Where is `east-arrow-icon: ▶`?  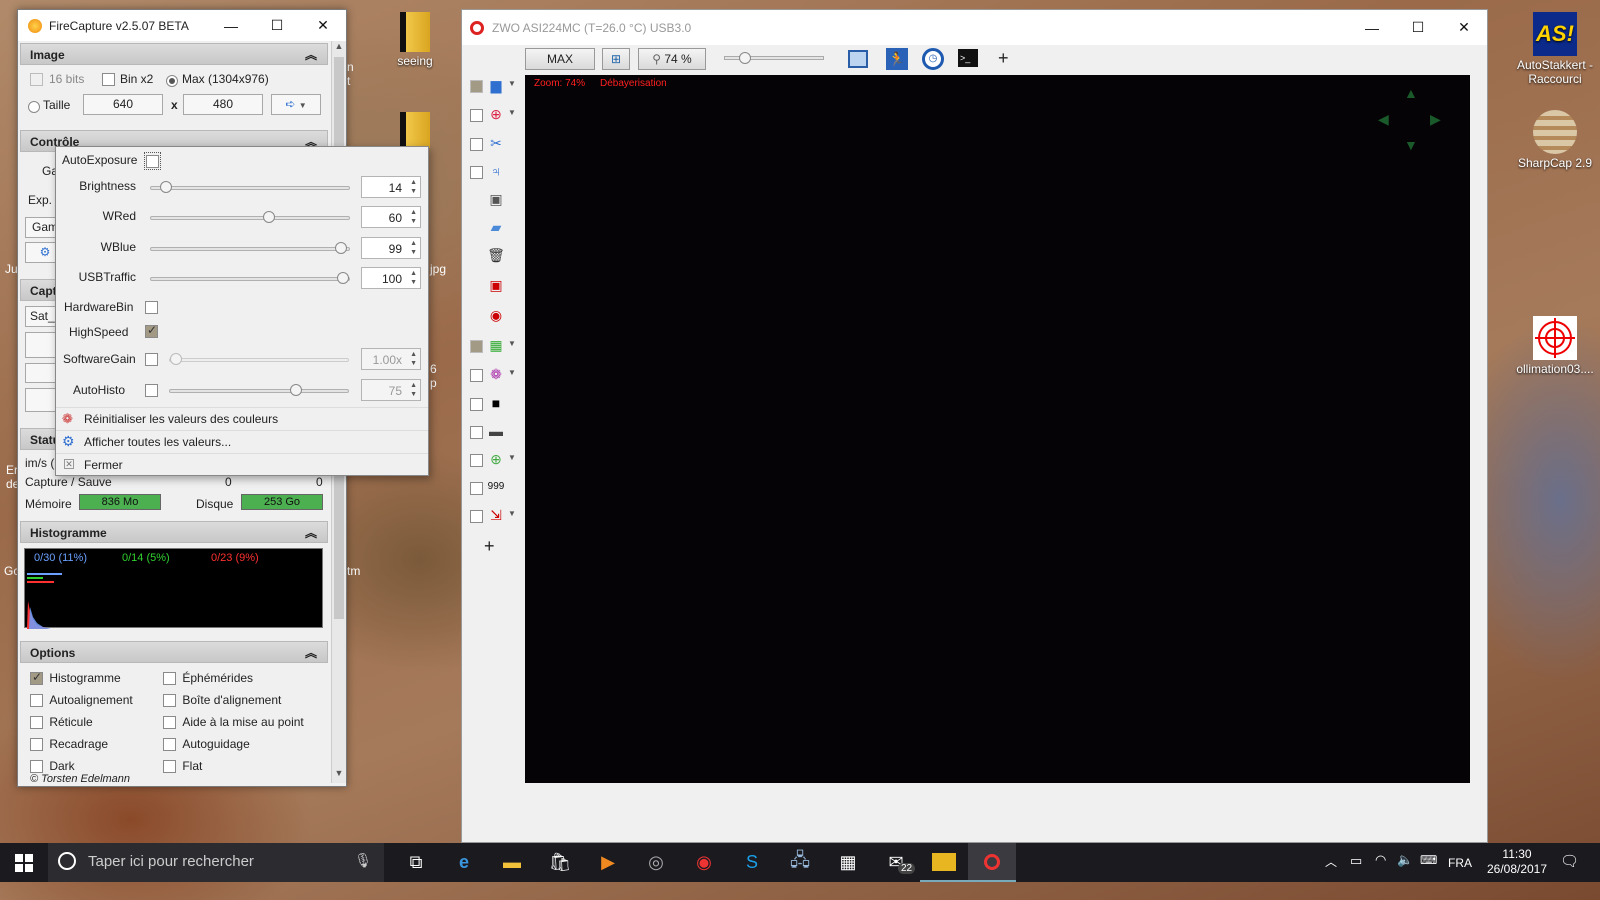
east-arrow-icon: ▶ is located at coordinates (1435, 119).